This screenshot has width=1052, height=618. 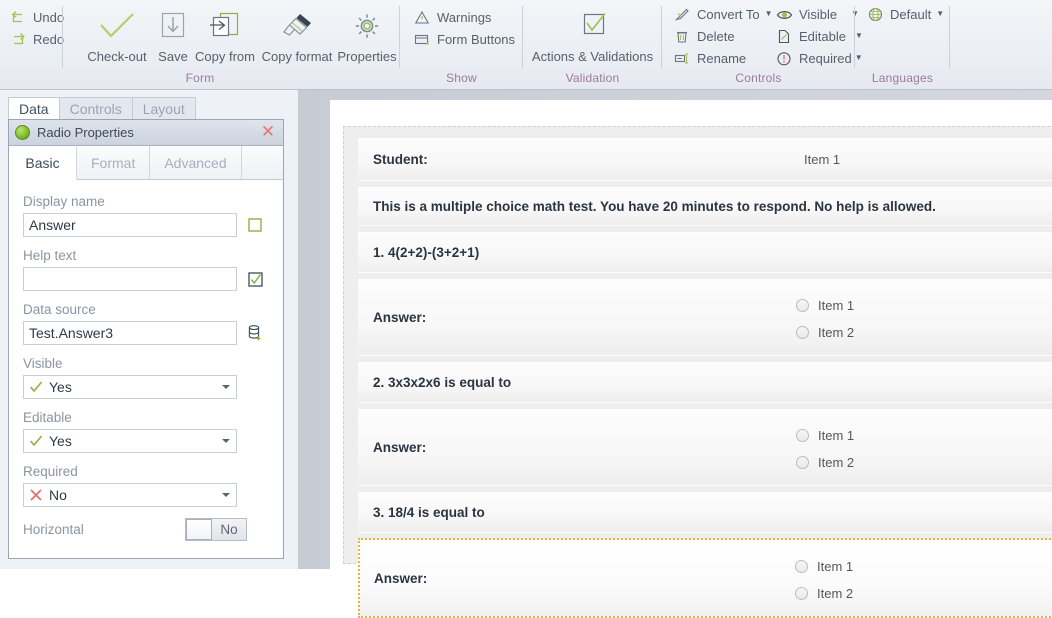 I want to click on properties-label: Properties, so click(x=367, y=56).